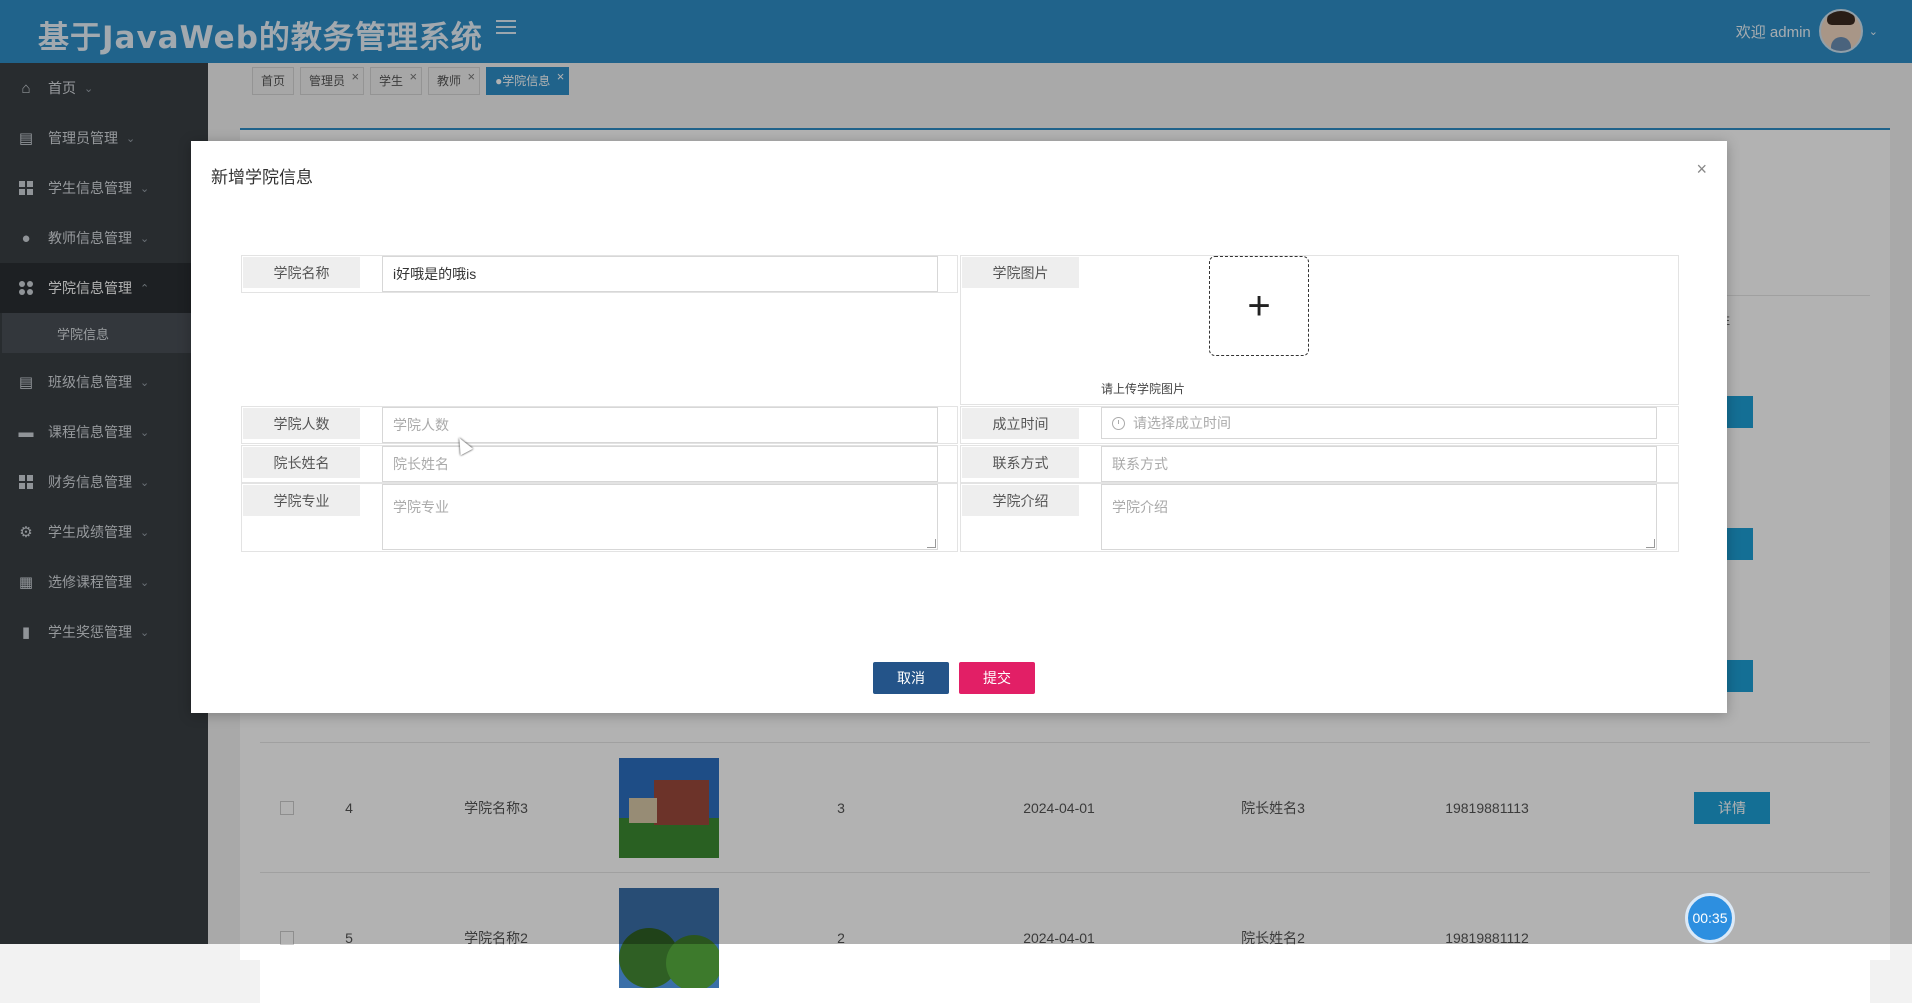  I want to click on founded-date-placeholder: 请选择成立时间, so click(1182, 423).